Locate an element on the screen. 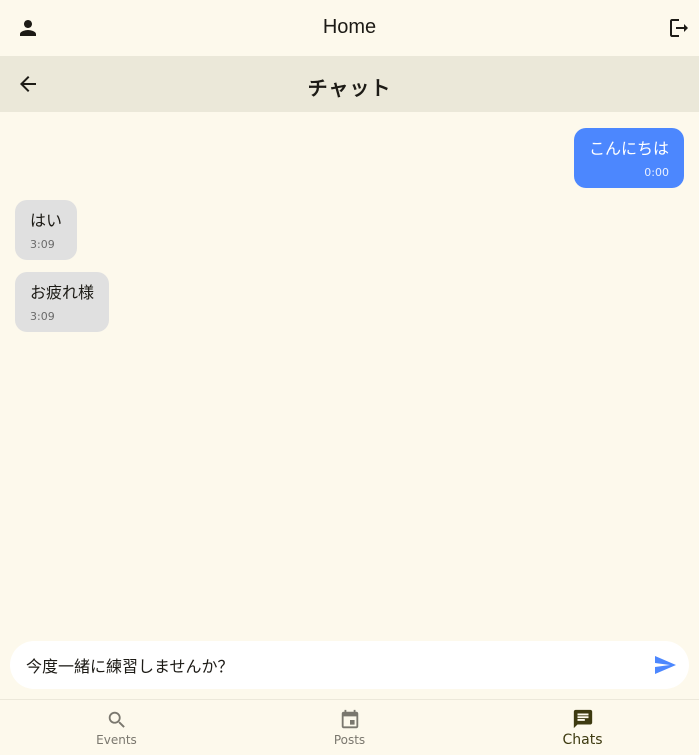 The height and width of the screenshot is (755, 699). chat-header: チャット is located at coordinates (349, 84).